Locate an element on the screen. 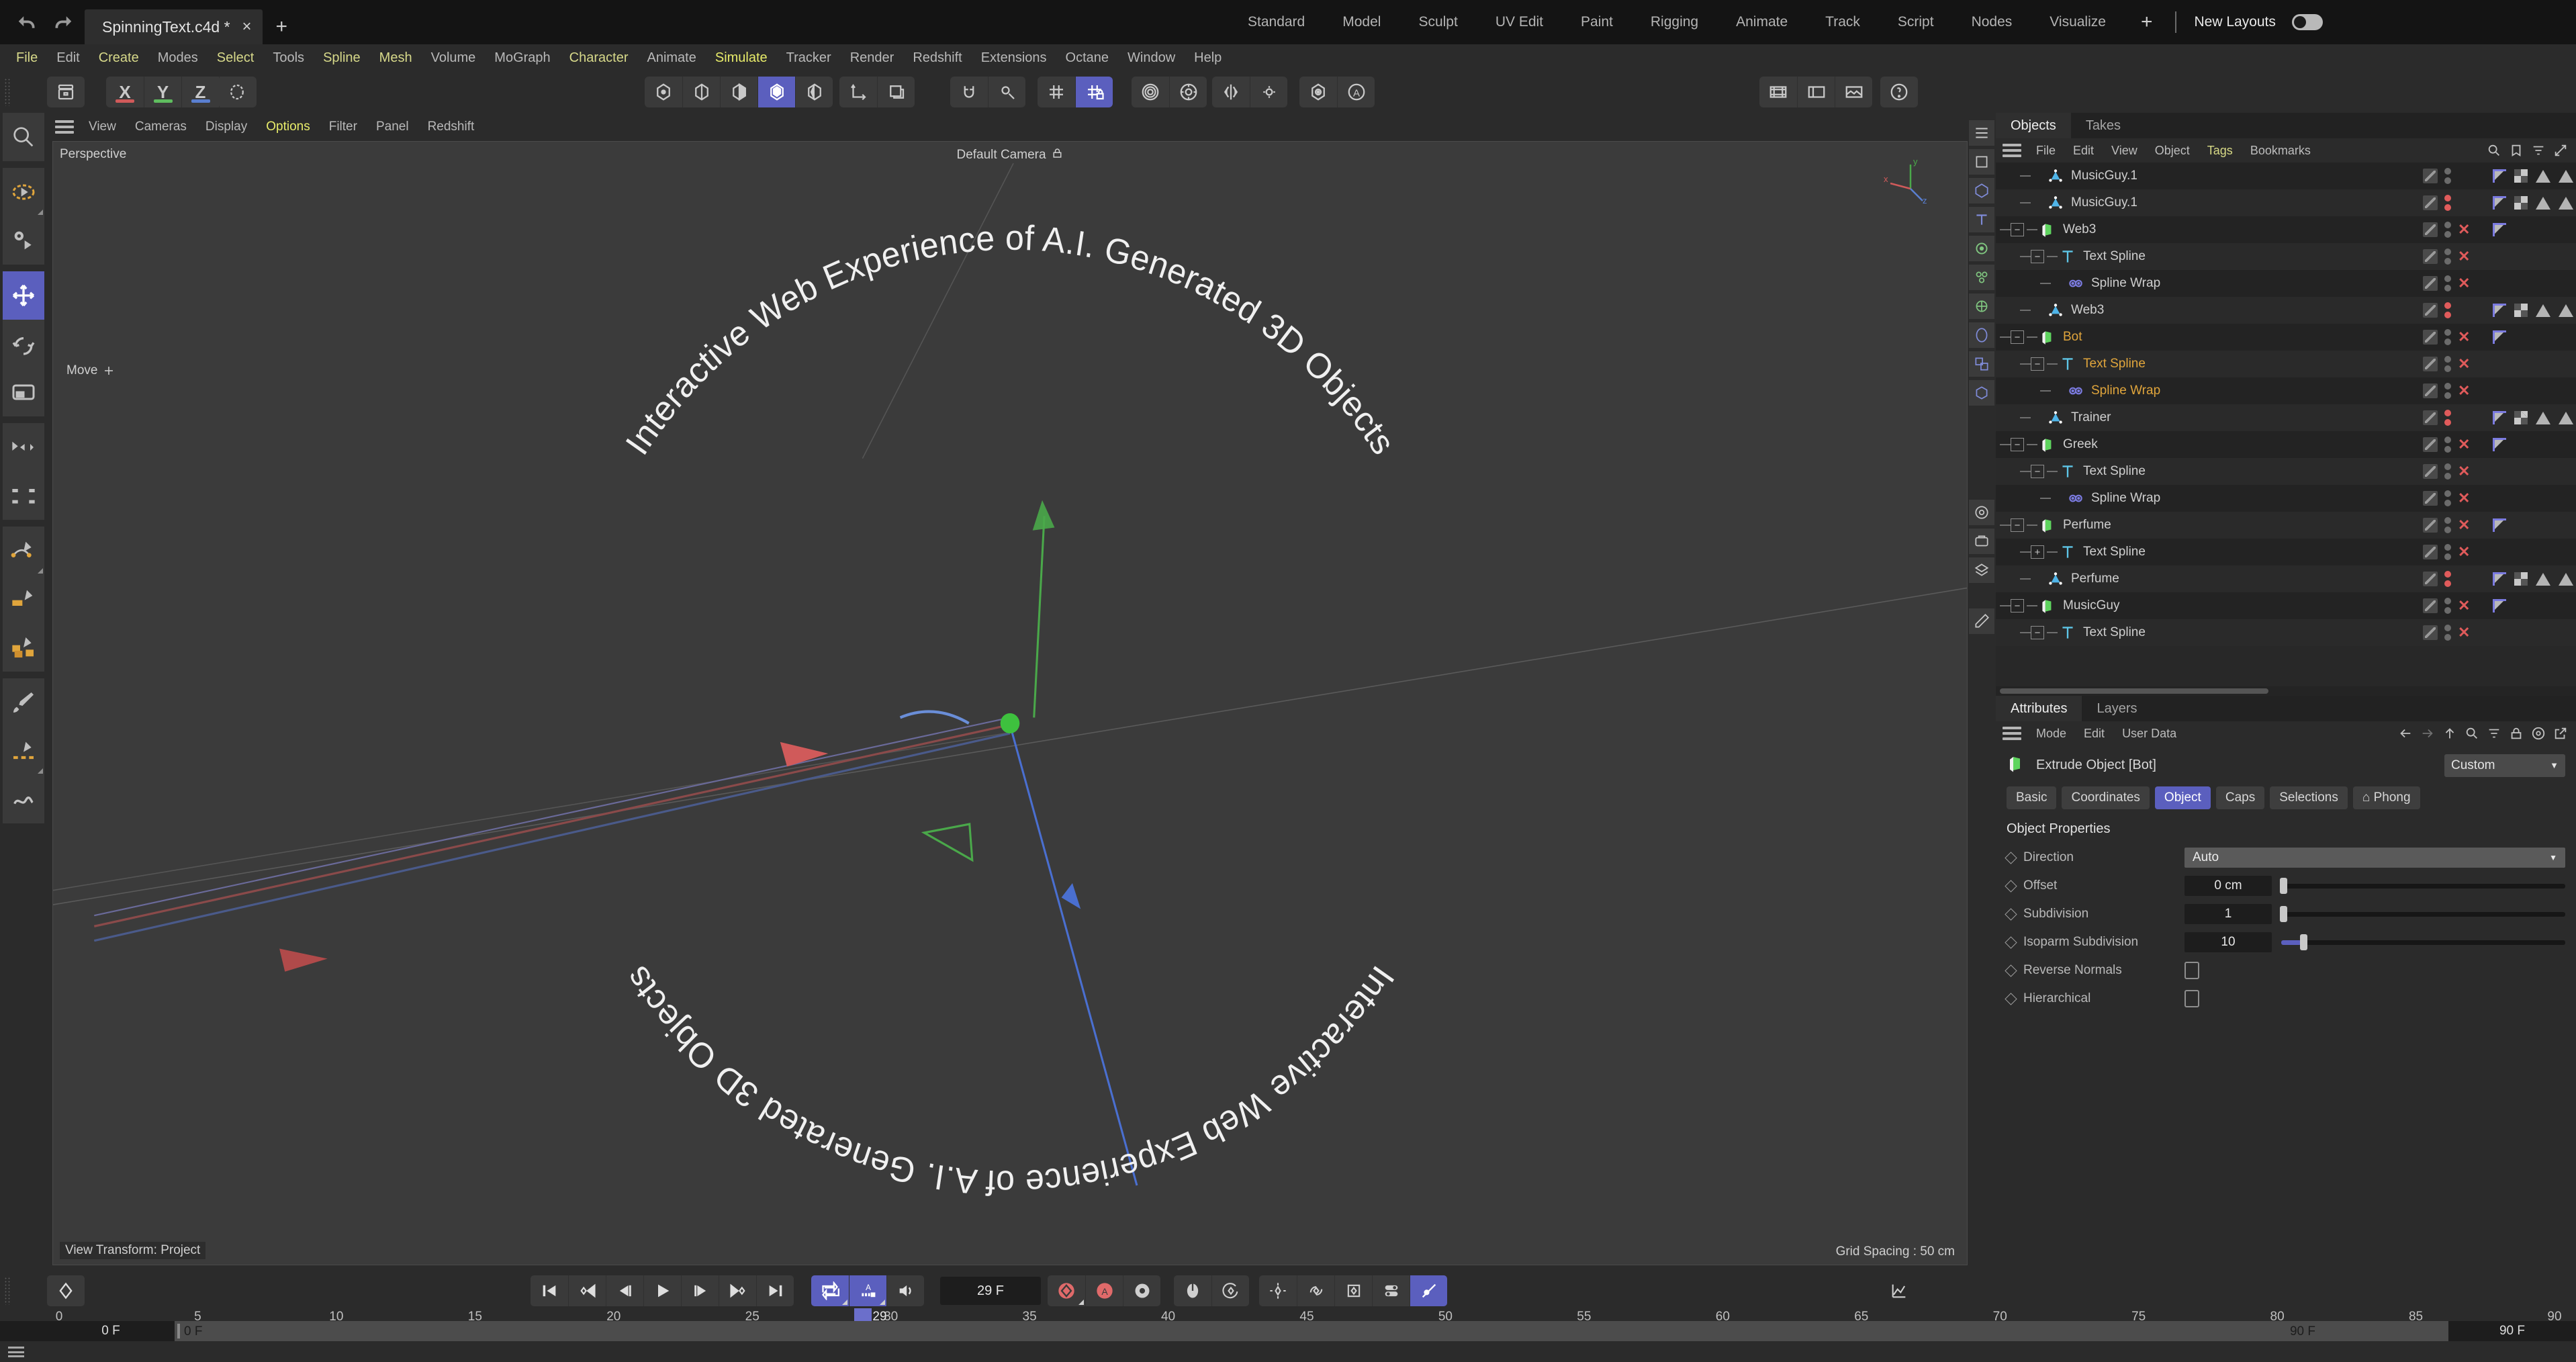 This screenshot has height=1362, width=2576. objects-menu-hamburger-icon is located at coordinates (2012, 150).